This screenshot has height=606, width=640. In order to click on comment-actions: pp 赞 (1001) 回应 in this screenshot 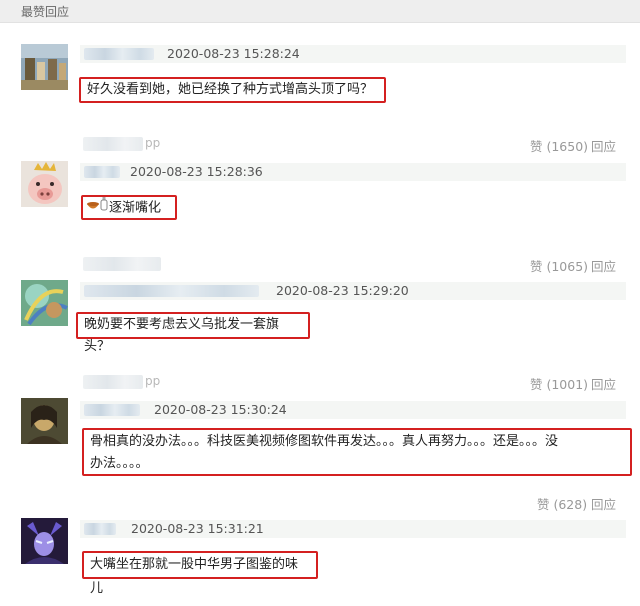, I will do `click(320, 383)`.